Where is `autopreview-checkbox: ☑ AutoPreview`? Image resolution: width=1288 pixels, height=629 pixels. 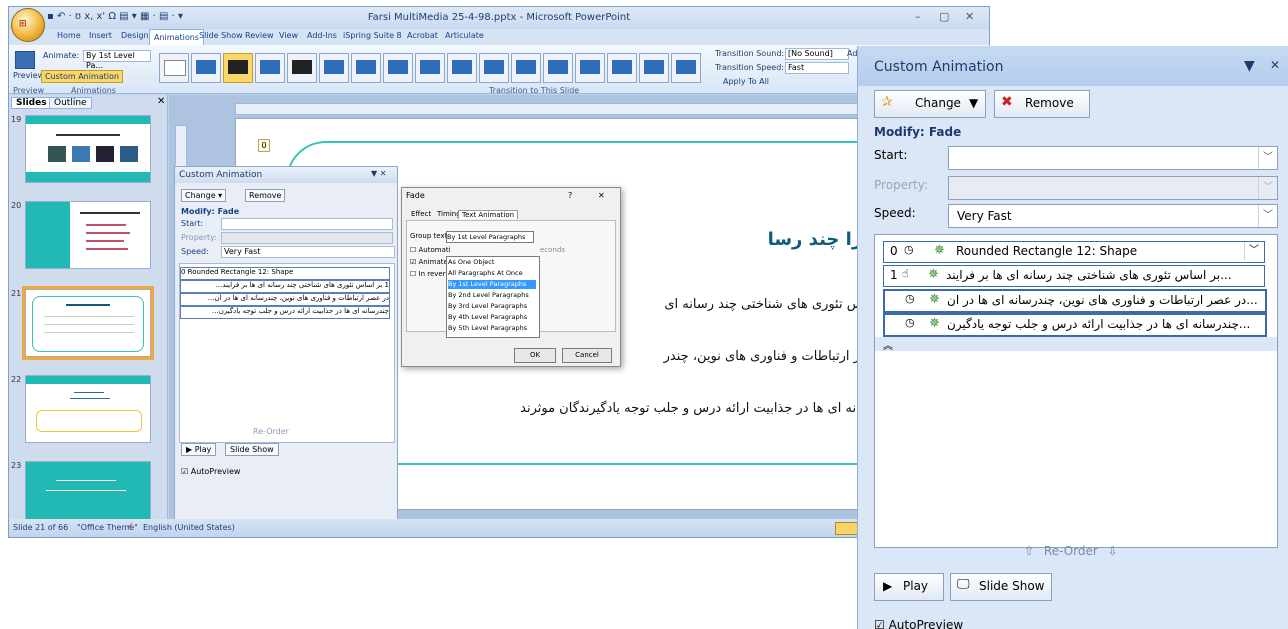
autopreview-checkbox: ☑ AutoPreview is located at coordinates (918, 623).